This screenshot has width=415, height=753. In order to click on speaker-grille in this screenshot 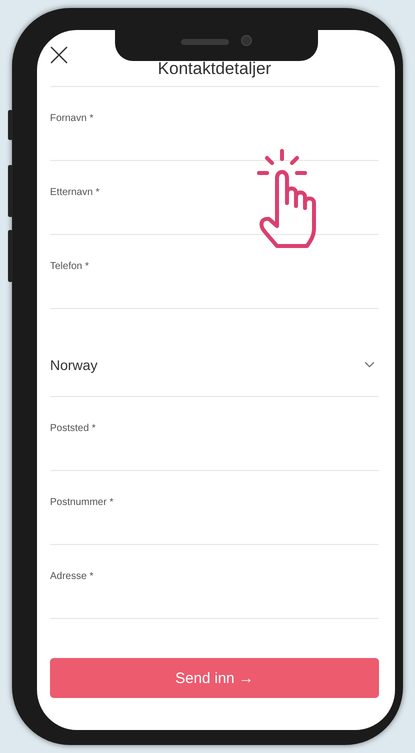, I will do `click(205, 41)`.